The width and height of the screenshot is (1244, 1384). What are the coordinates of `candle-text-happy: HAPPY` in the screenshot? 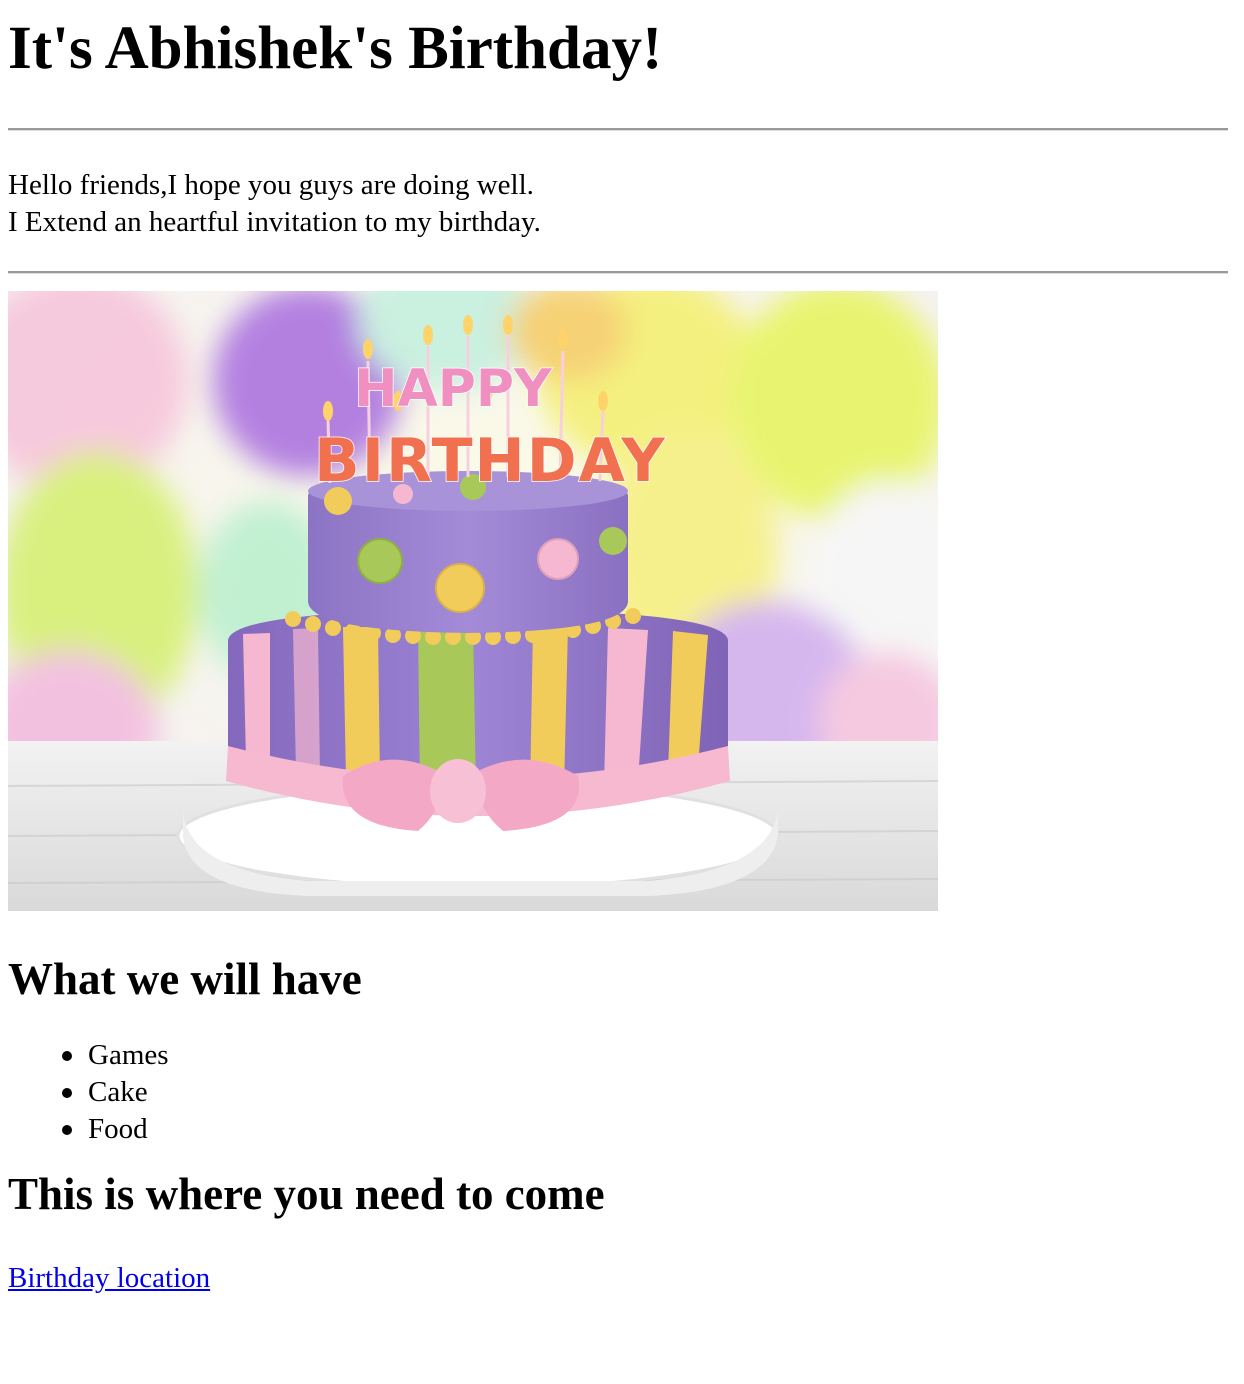 It's located at (453, 389).